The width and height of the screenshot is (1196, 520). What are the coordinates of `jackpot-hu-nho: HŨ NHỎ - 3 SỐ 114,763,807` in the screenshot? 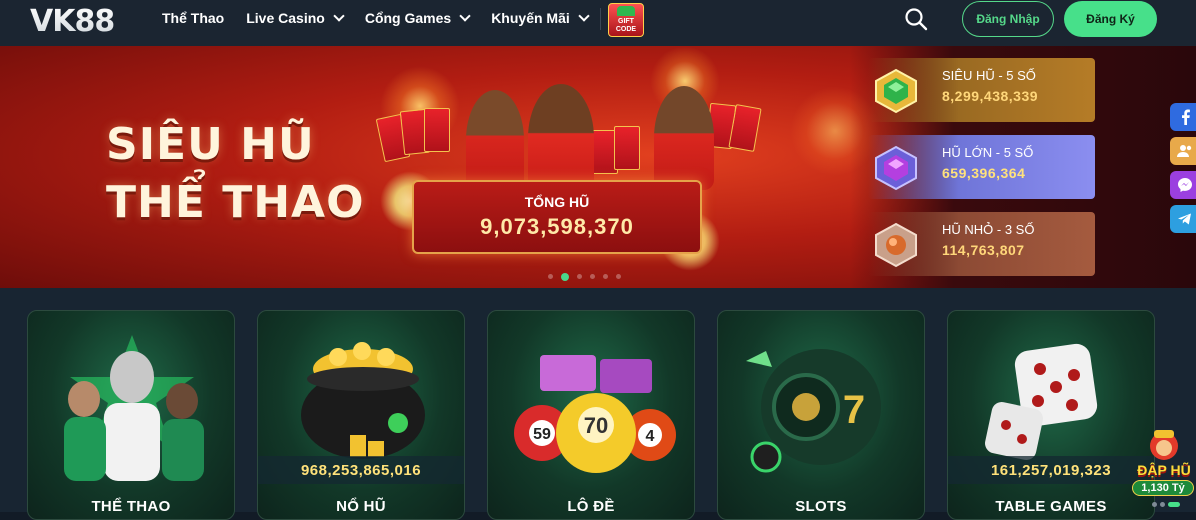 It's located at (981, 244).